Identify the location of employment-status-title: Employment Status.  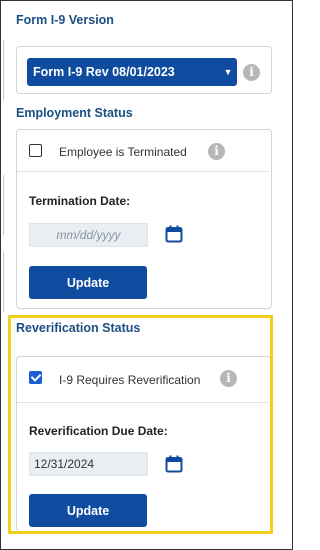
(74, 113).